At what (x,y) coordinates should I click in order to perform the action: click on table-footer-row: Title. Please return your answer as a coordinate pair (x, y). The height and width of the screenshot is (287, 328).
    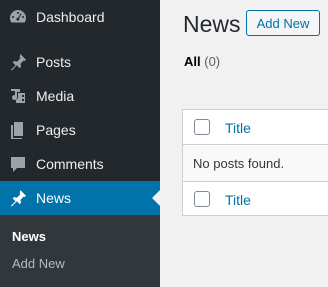
    Looking at the image, I should click on (255, 198).